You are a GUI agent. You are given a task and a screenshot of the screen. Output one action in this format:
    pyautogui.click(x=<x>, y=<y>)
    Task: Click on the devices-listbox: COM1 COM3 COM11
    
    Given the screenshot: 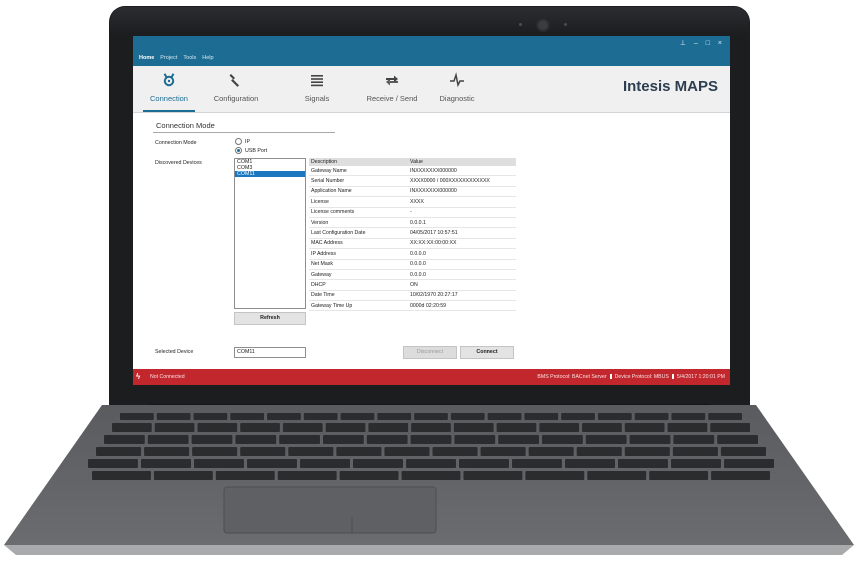 What is the action you would take?
    pyautogui.click(x=270, y=233)
    